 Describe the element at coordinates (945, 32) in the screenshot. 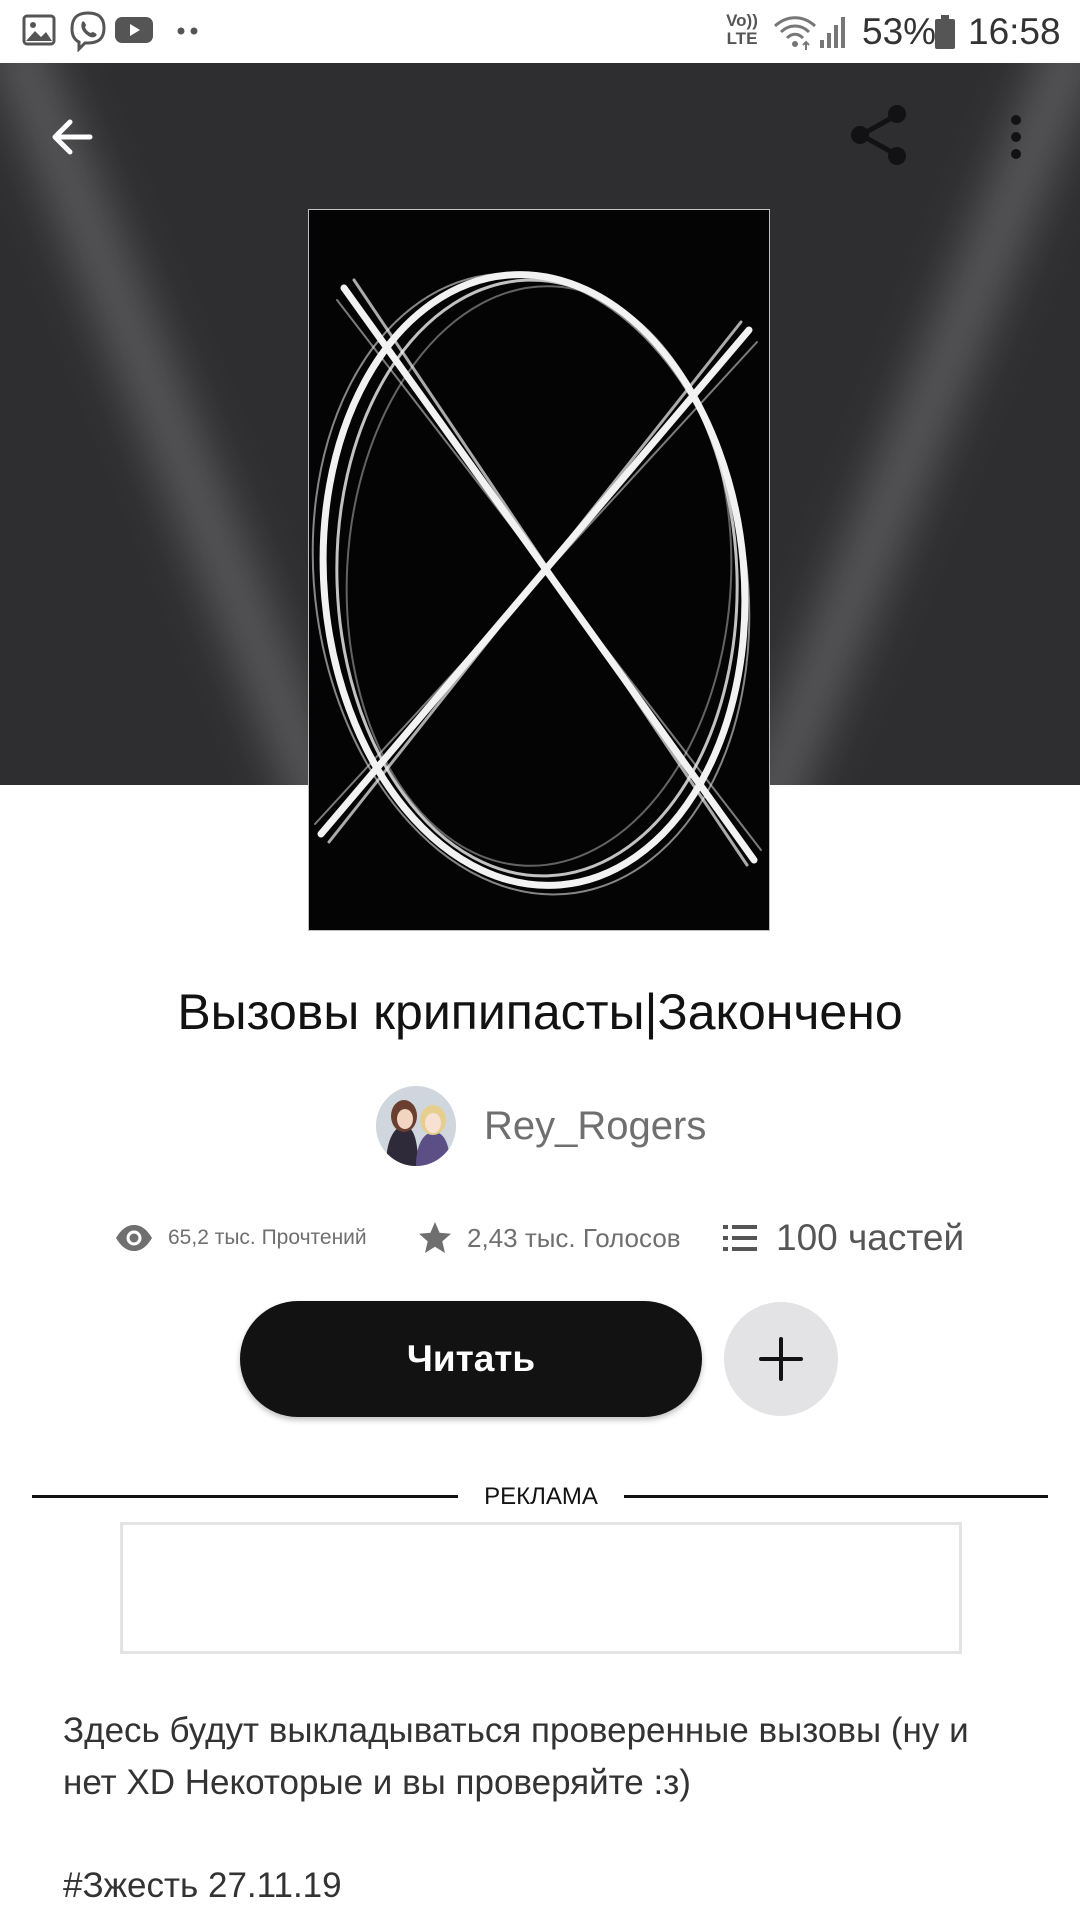

I see `battery-icon` at that location.